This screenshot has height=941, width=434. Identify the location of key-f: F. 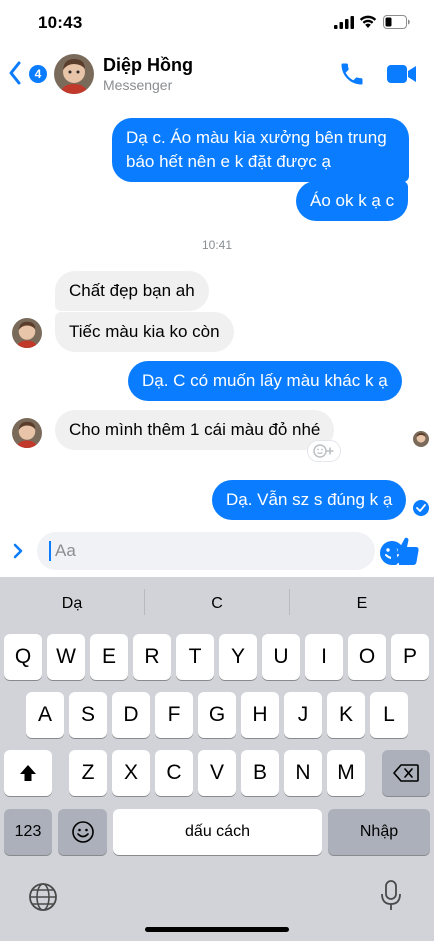
(174, 715).